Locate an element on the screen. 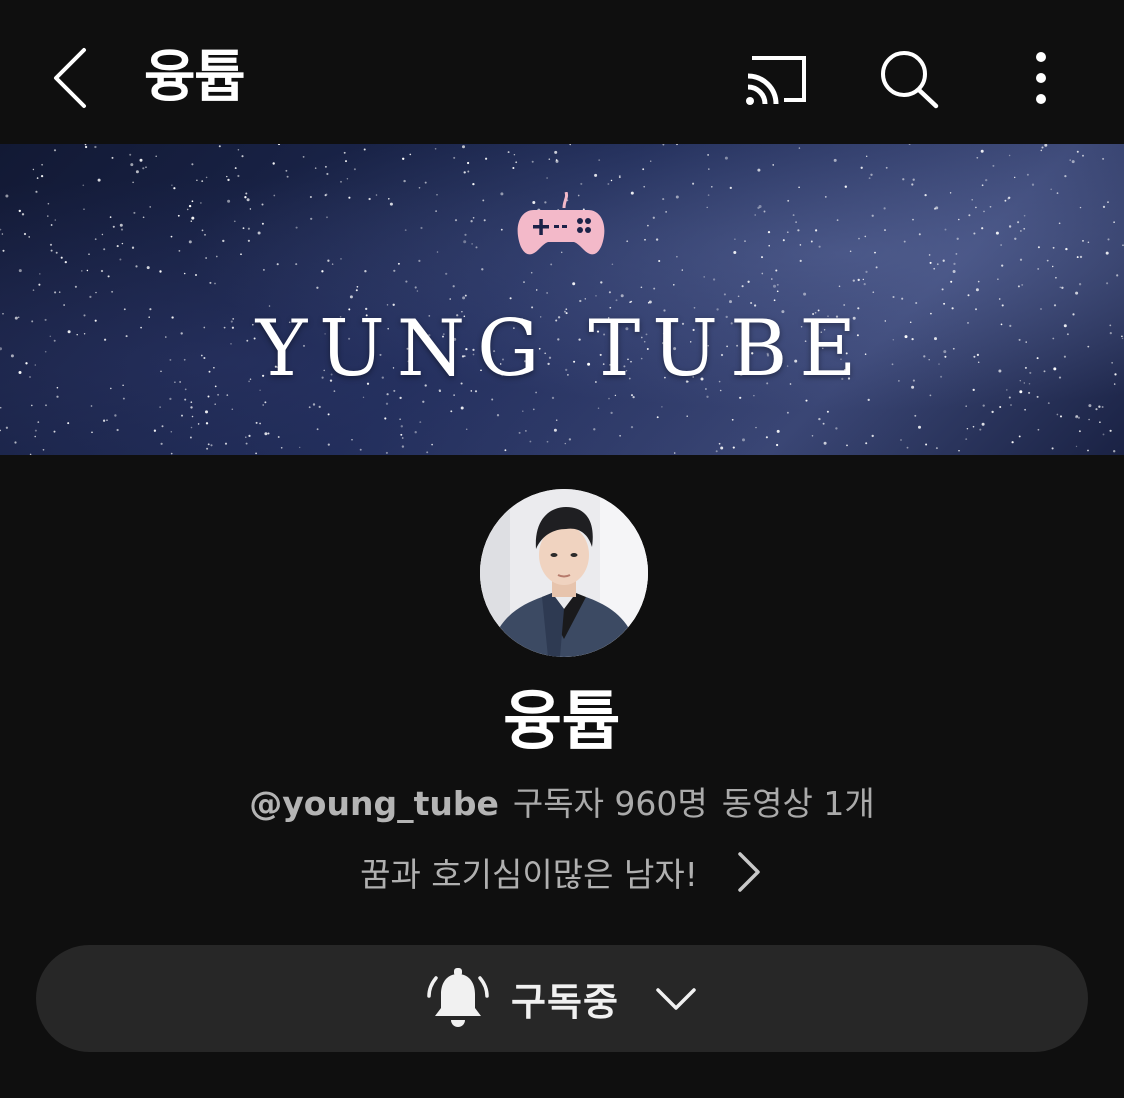 The image size is (1124, 1098). cast-icon is located at coordinates (776, 80).